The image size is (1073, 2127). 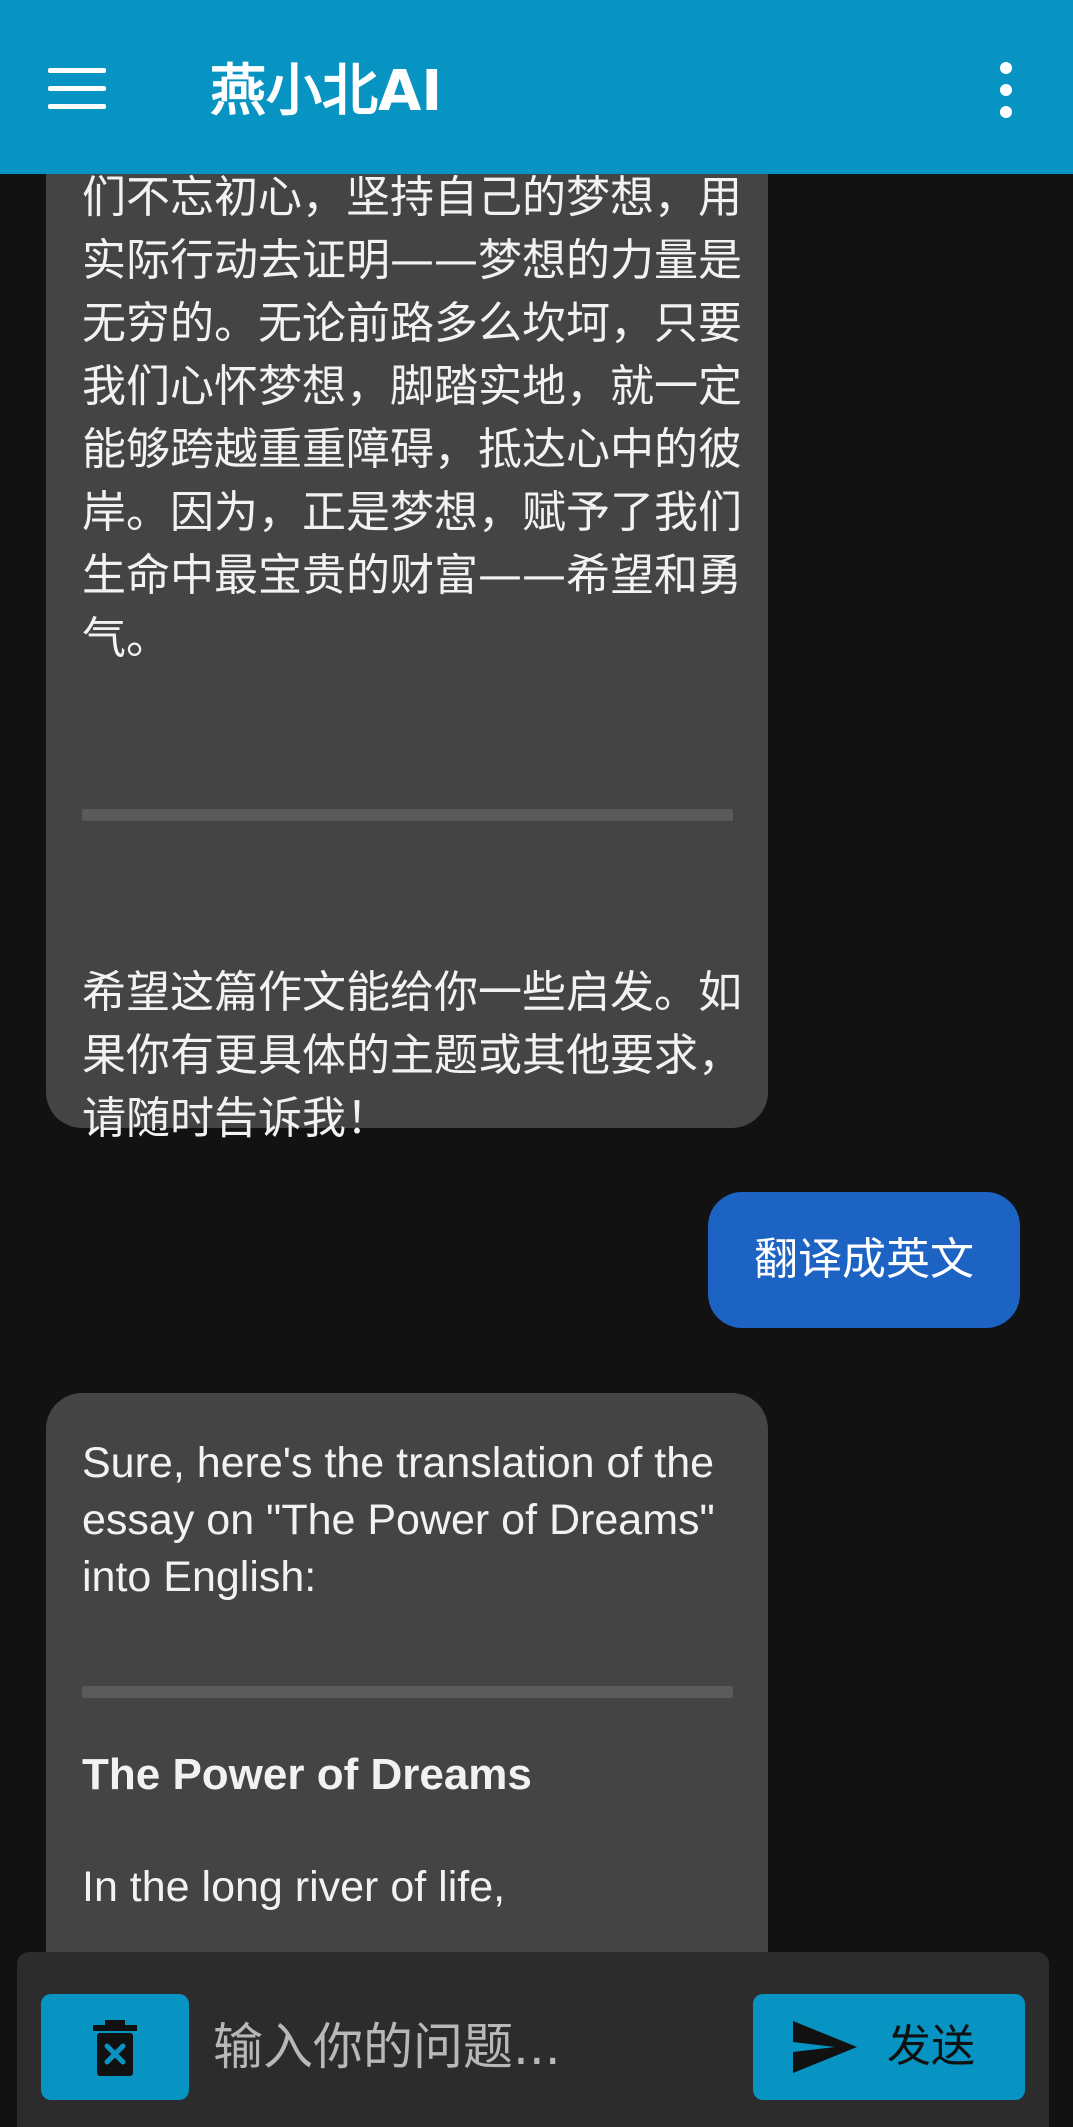 I want to click on menu-button, so click(x=77, y=89).